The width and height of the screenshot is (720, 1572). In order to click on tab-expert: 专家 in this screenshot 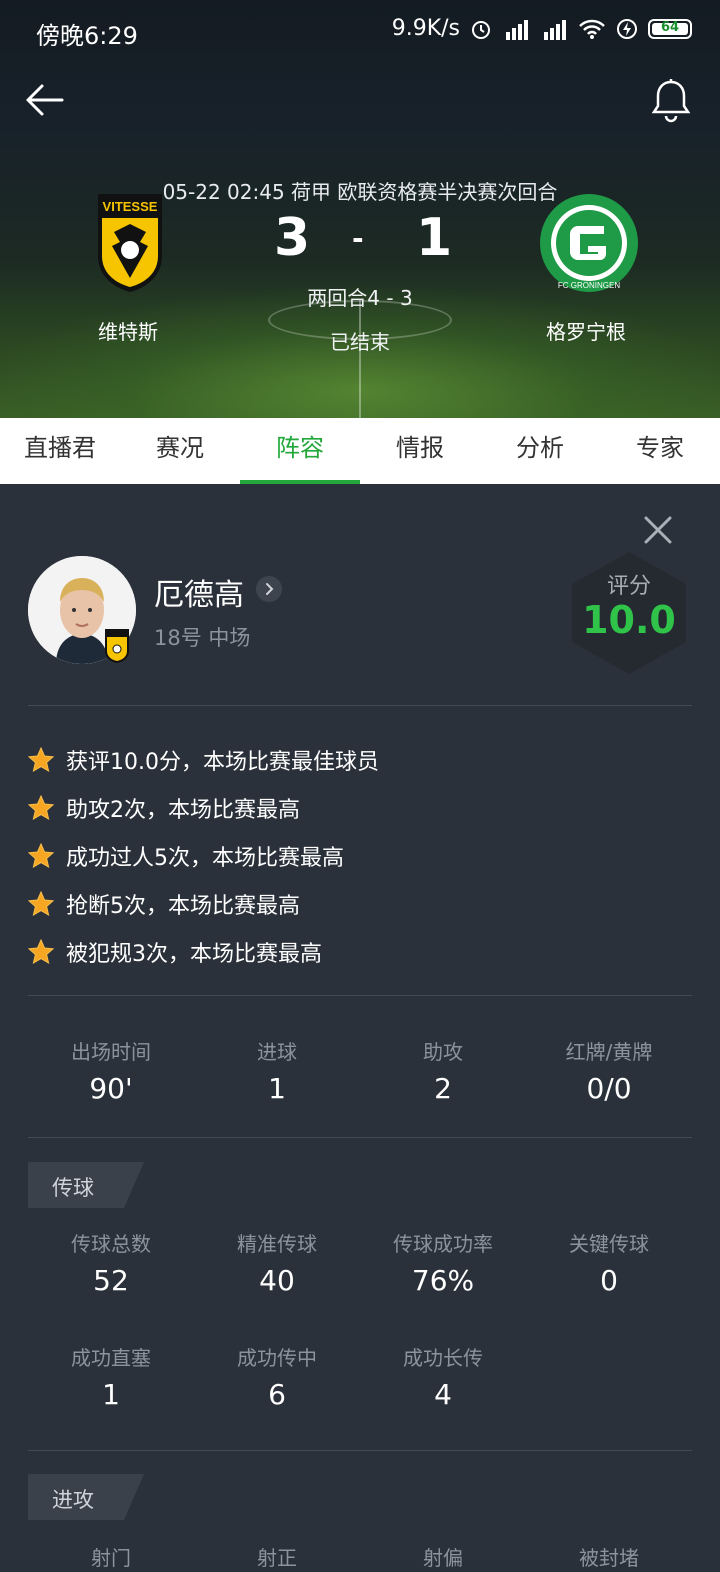, I will do `click(660, 451)`.